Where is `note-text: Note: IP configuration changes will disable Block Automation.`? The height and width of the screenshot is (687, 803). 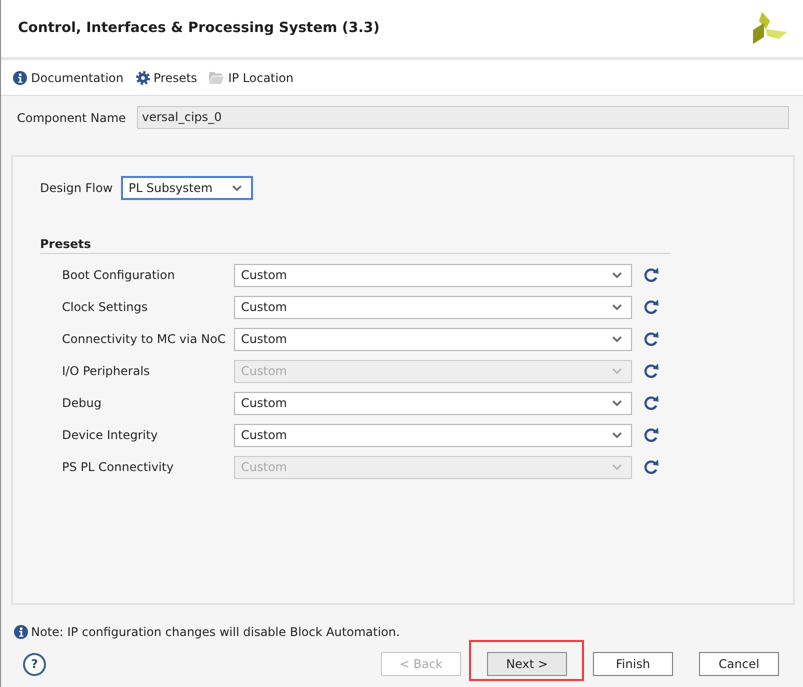
note-text: Note: IP configuration changes will disable Block Automation. is located at coordinates (215, 632).